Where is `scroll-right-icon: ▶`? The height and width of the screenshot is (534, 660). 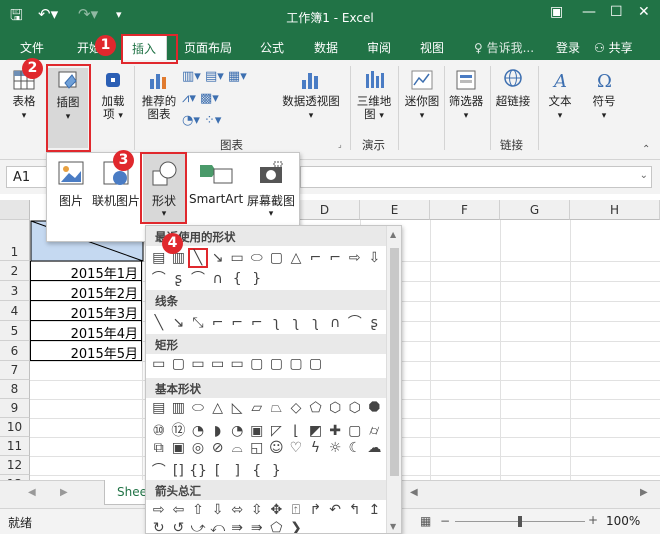
scroll-right-icon: ▶ is located at coordinates (644, 492).